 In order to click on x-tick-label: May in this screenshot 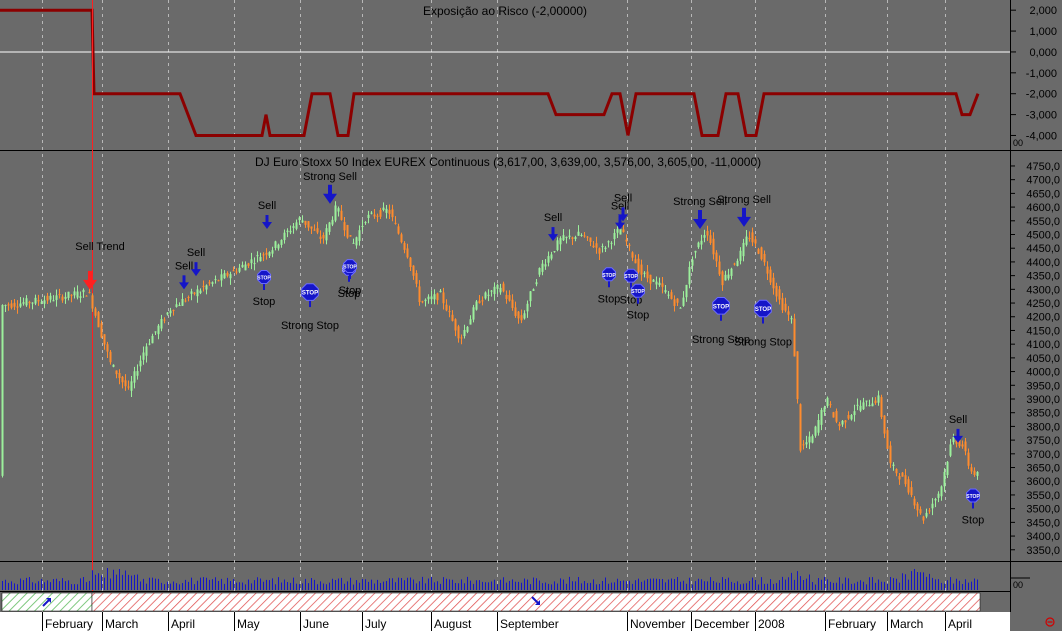, I will do `click(248, 624)`.